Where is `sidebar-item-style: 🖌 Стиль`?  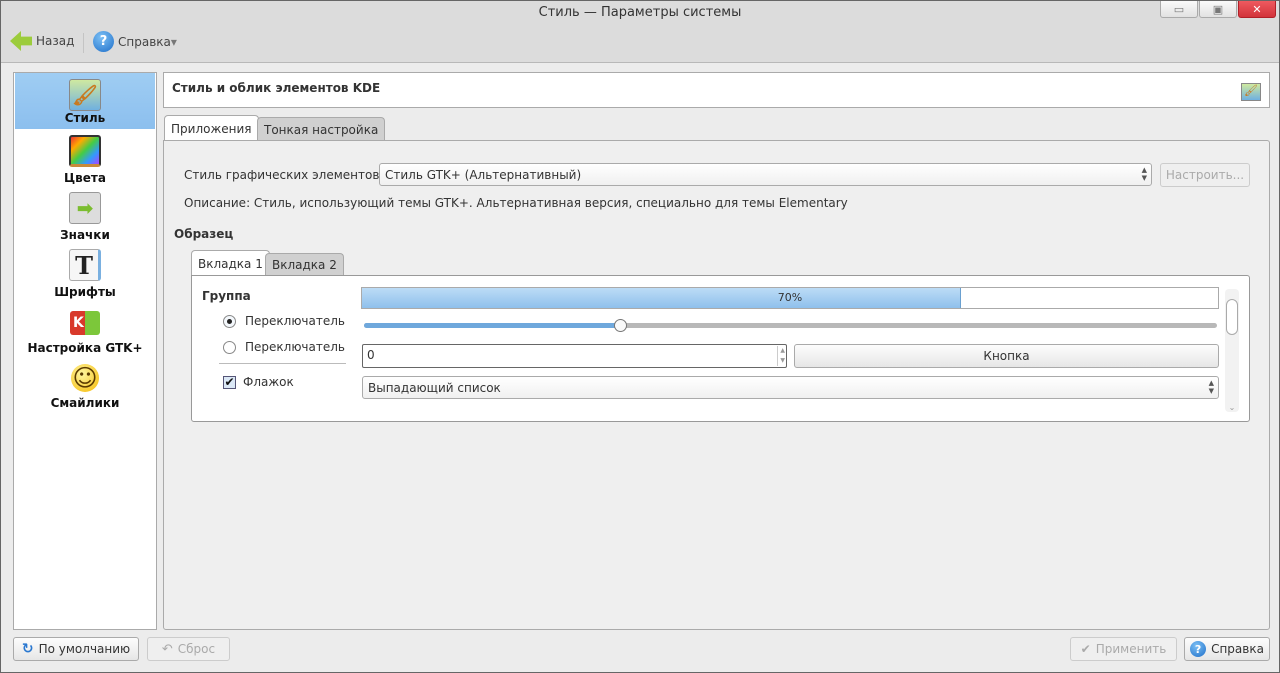
sidebar-item-style: 🖌 Стиль is located at coordinates (85, 101).